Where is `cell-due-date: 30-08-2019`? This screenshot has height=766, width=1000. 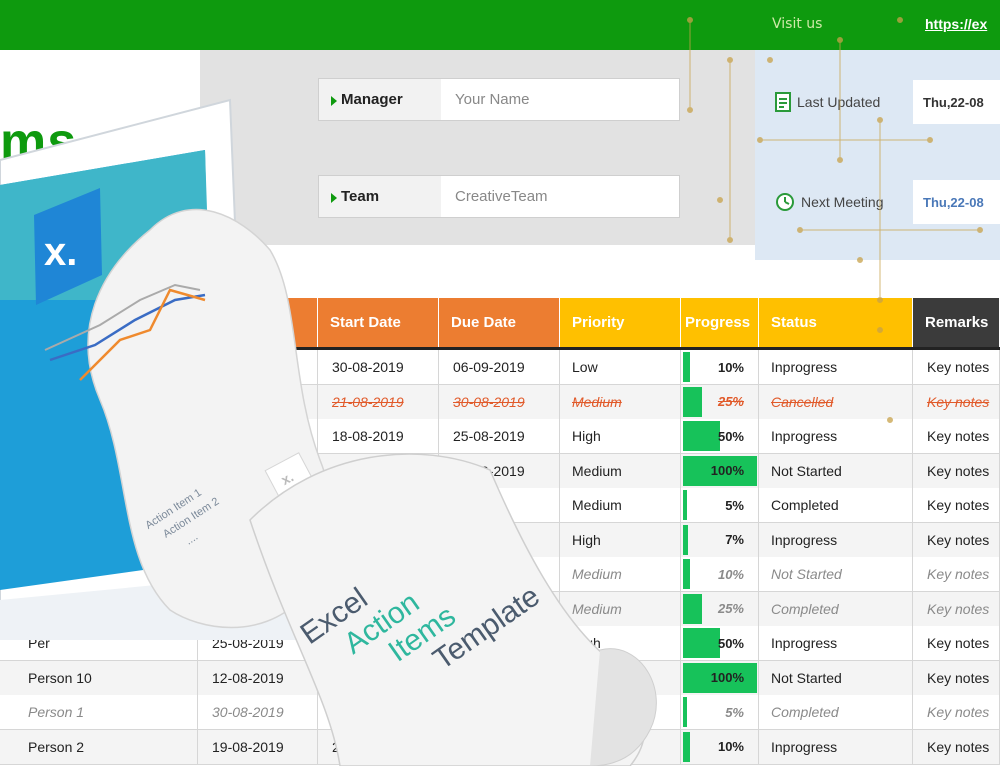
cell-due-date: 30-08-2019 is located at coordinates (499, 401).